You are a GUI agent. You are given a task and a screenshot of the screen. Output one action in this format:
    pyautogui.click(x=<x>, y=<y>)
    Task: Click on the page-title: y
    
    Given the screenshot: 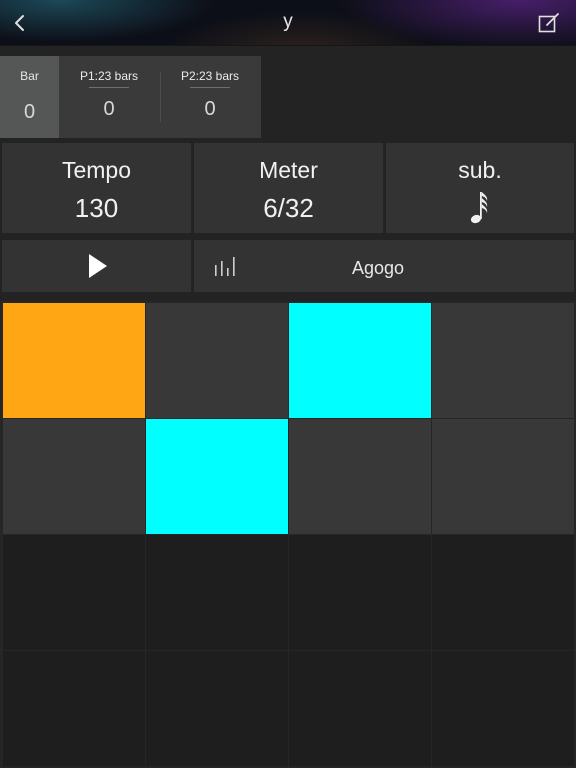 What is the action you would take?
    pyautogui.click(x=288, y=21)
    